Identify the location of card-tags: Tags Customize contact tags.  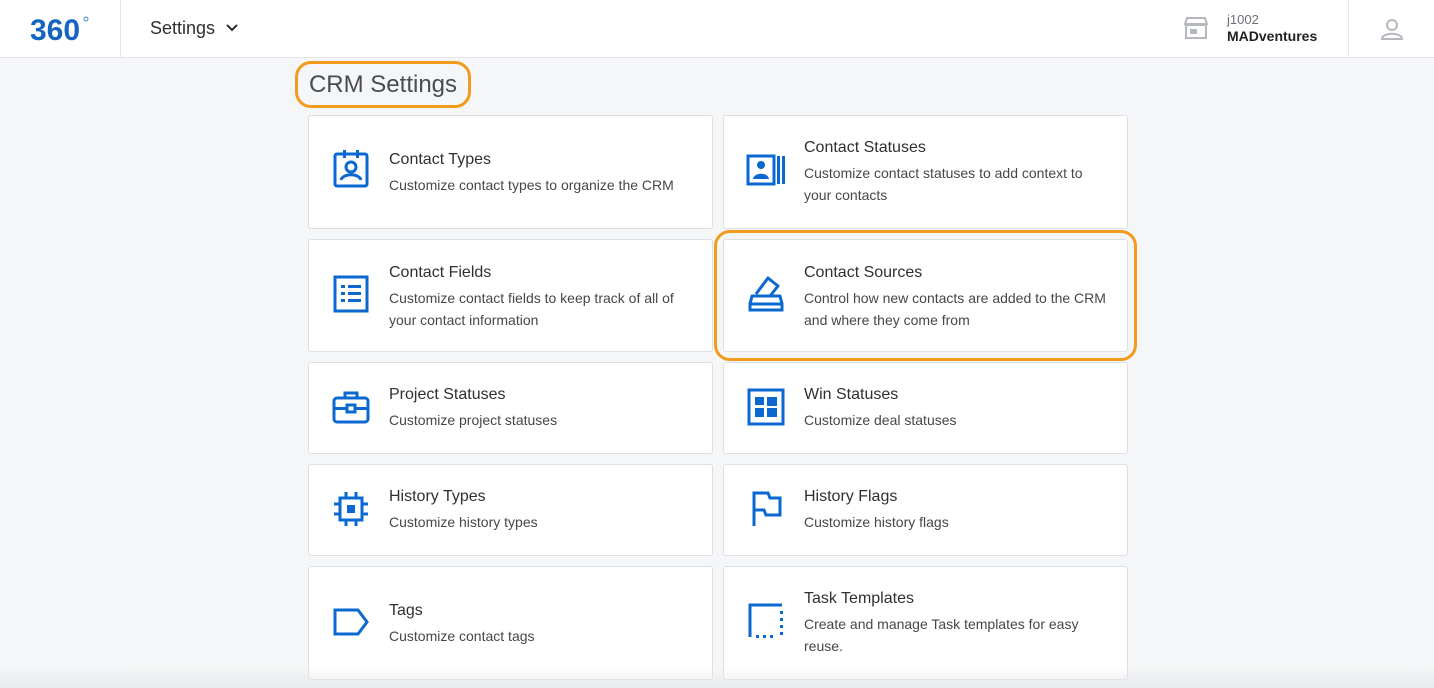
(510, 623).